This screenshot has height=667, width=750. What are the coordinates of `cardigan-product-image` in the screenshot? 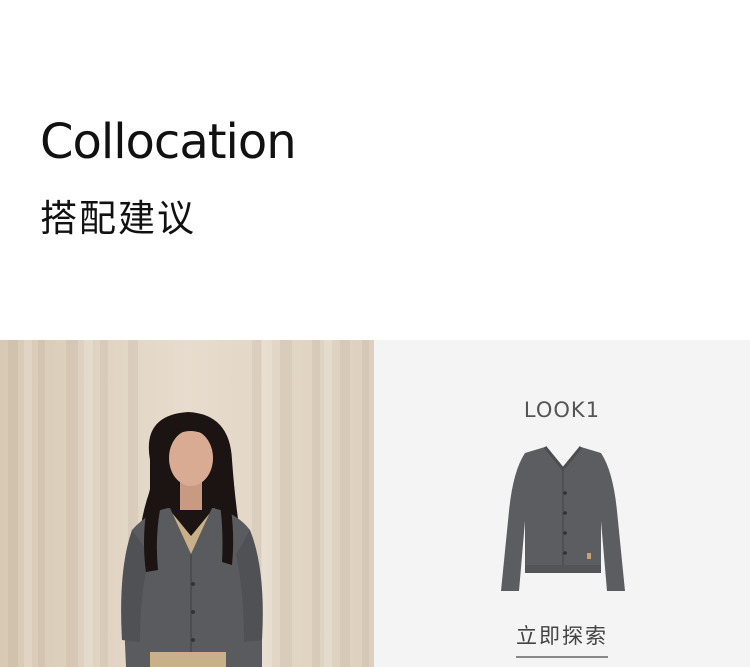 It's located at (563, 521).